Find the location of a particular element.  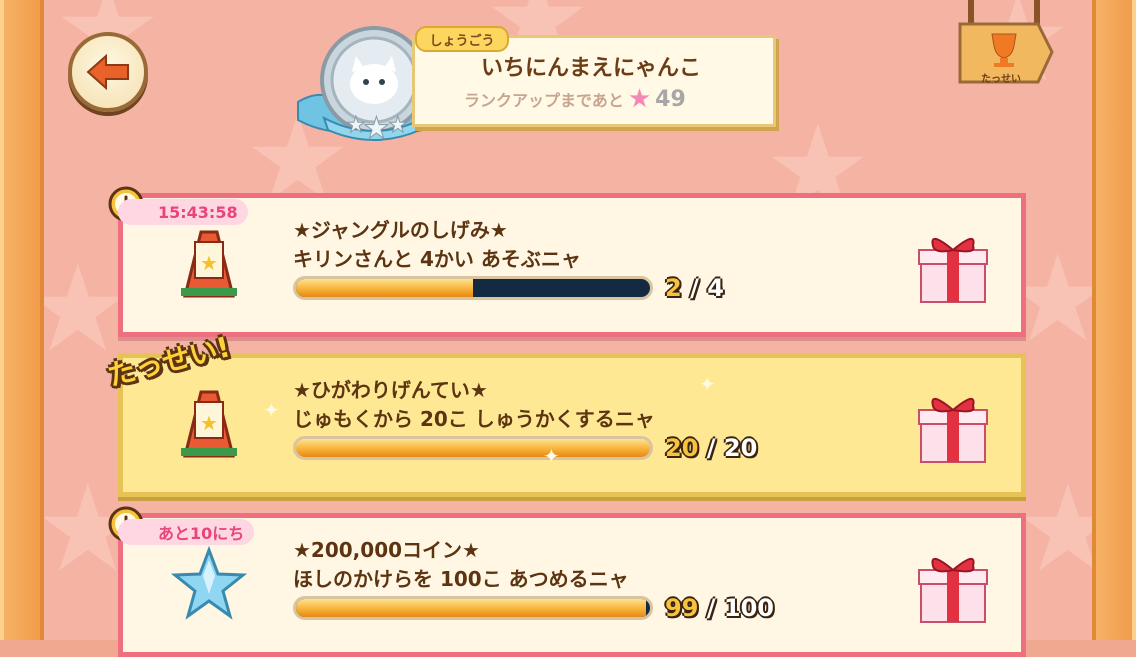

mission-timer: あと10にち is located at coordinates (186, 532).